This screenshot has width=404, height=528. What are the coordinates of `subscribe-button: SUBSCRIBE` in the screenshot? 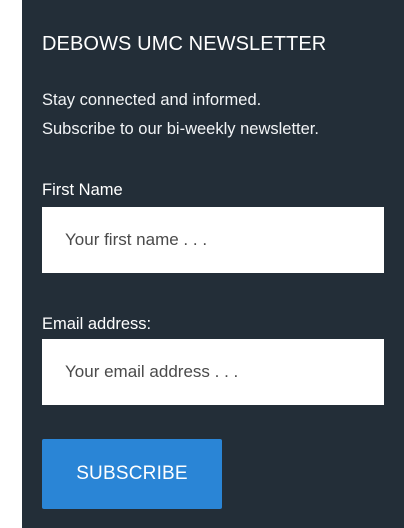 It's located at (132, 474).